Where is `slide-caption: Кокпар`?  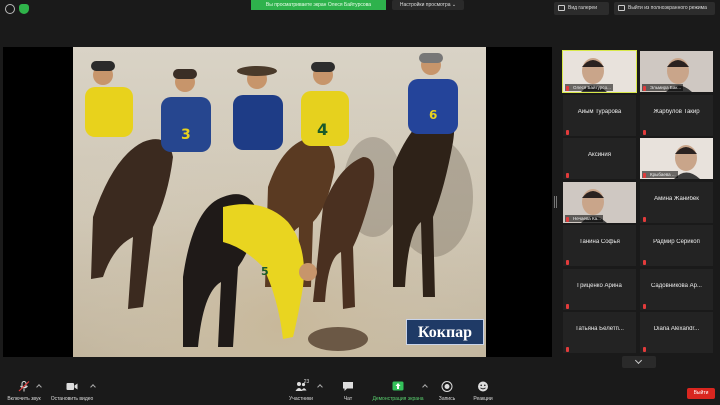
slide-caption: Кокпар is located at coordinates (445, 332).